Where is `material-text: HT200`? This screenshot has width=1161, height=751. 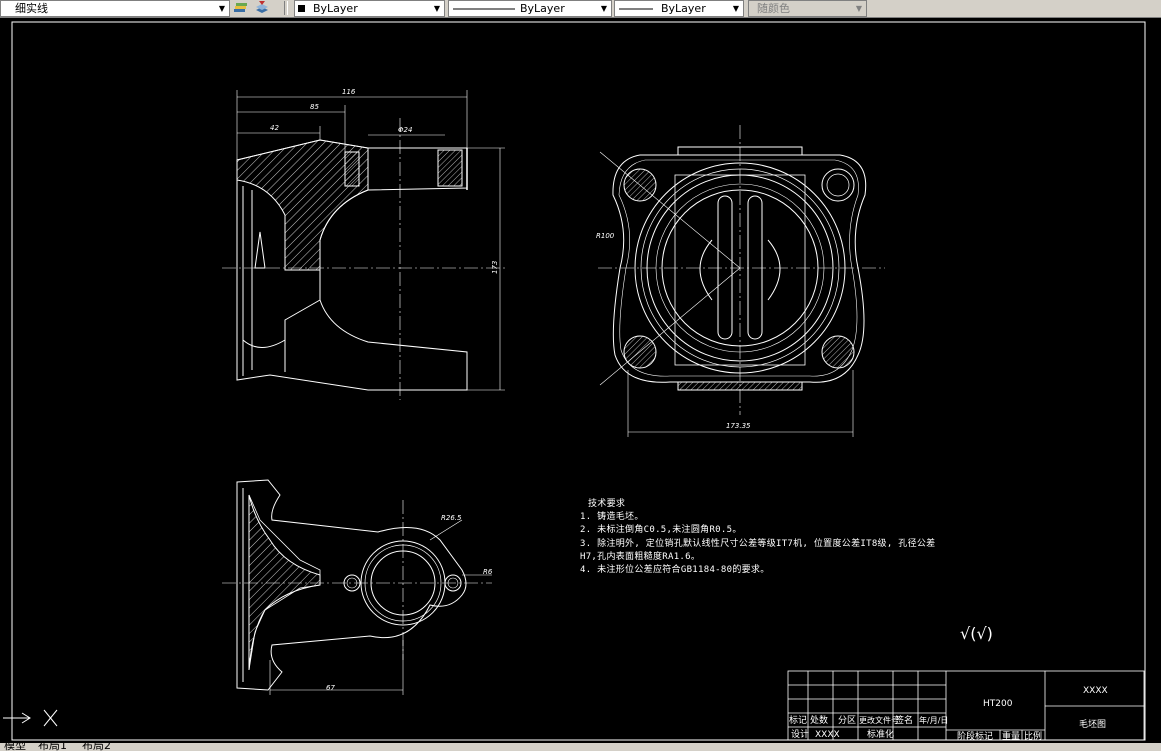
material-text: HT200 is located at coordinates (998, 704).